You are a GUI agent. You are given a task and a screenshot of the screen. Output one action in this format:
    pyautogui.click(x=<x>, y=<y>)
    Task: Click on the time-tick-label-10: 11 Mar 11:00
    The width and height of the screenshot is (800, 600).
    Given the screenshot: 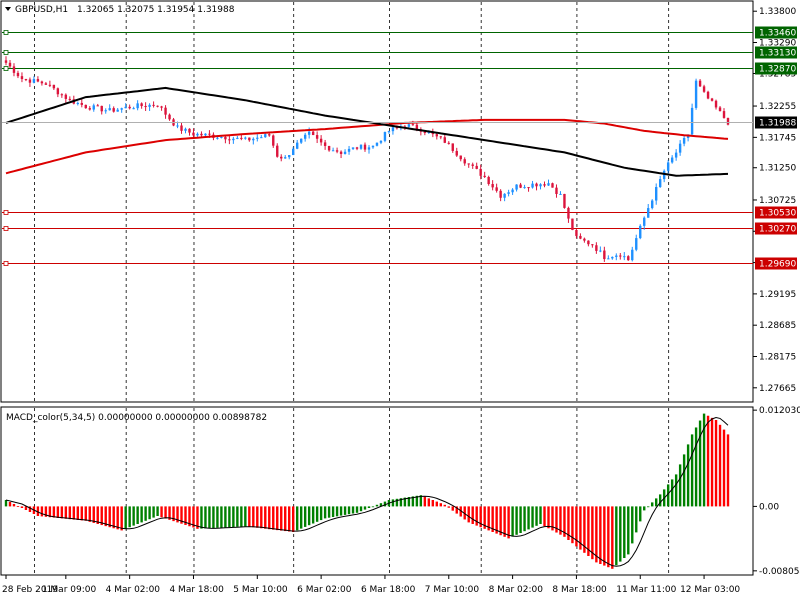 What is the action you would take?
    pyautogui.click(x=646, y=590)
    